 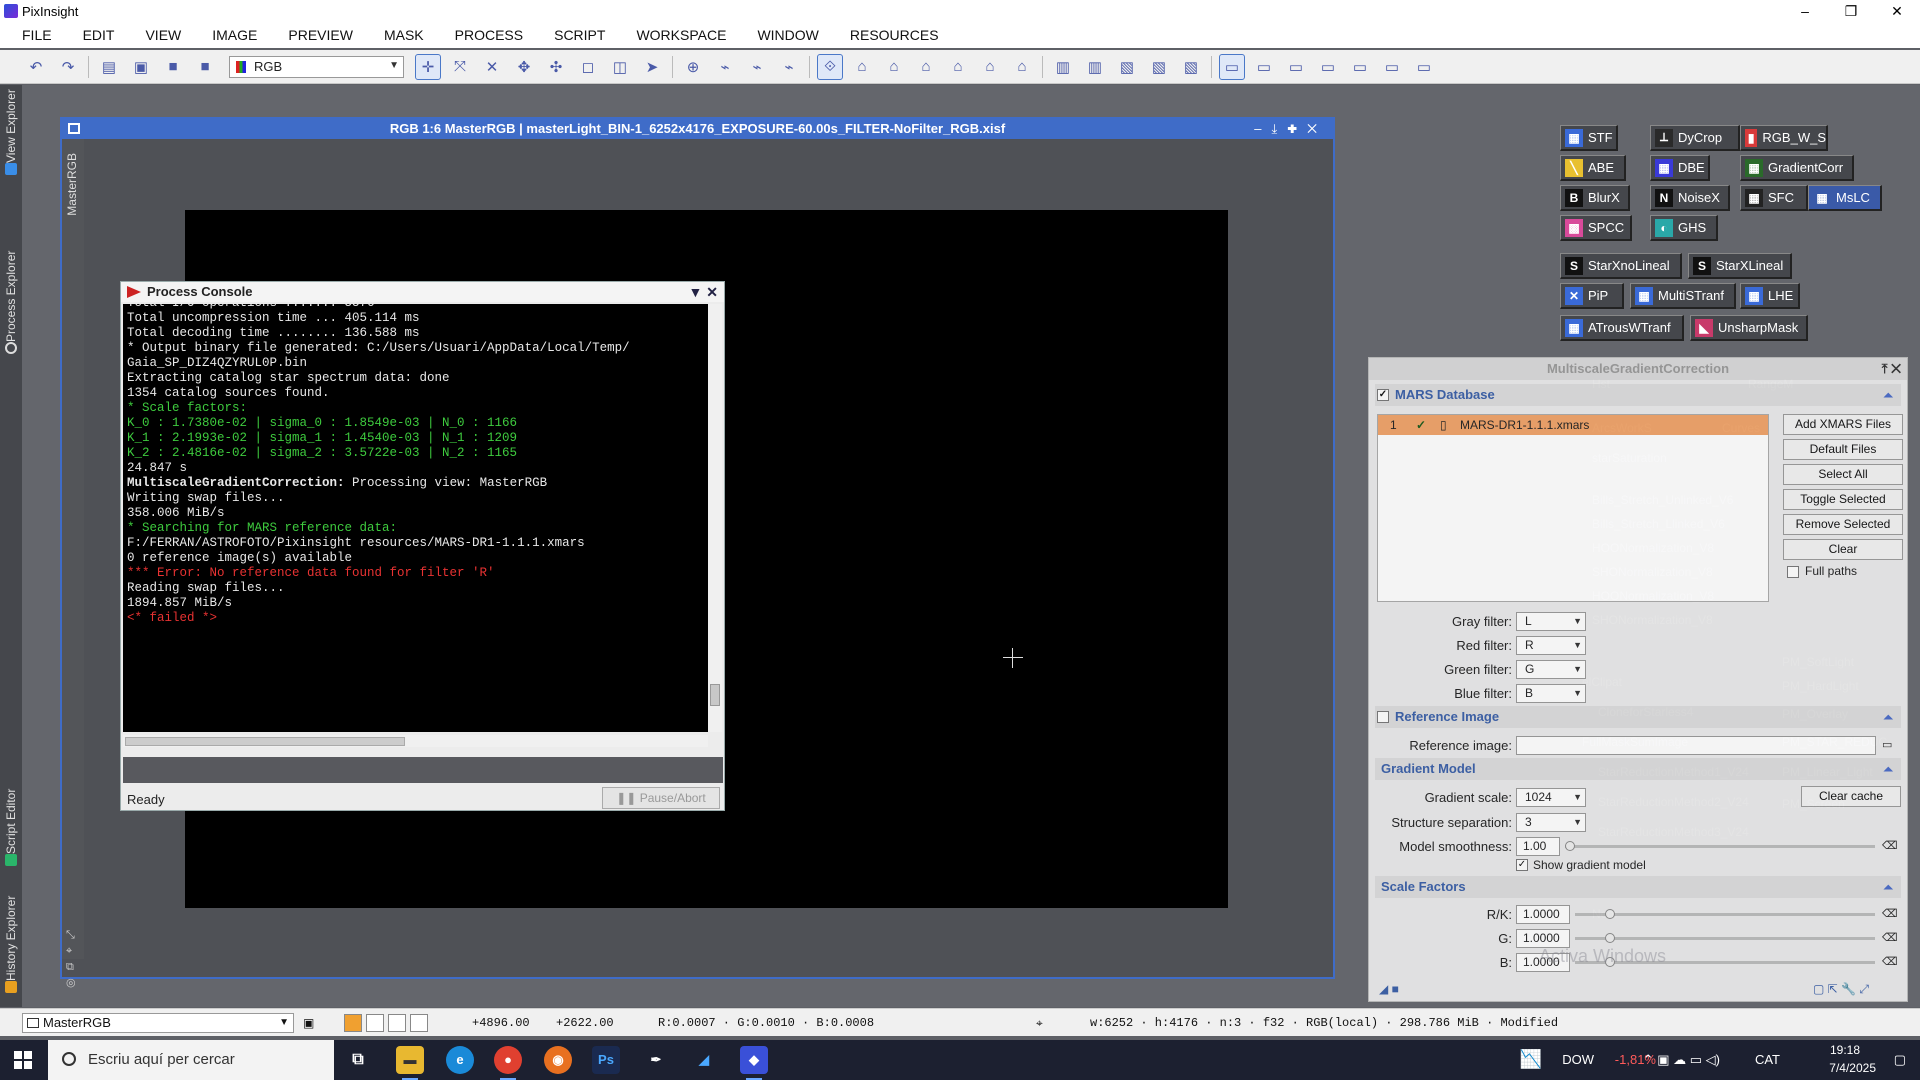 I want to click on blue-filter-combo: B ▼, so click(x=1551, y=693).